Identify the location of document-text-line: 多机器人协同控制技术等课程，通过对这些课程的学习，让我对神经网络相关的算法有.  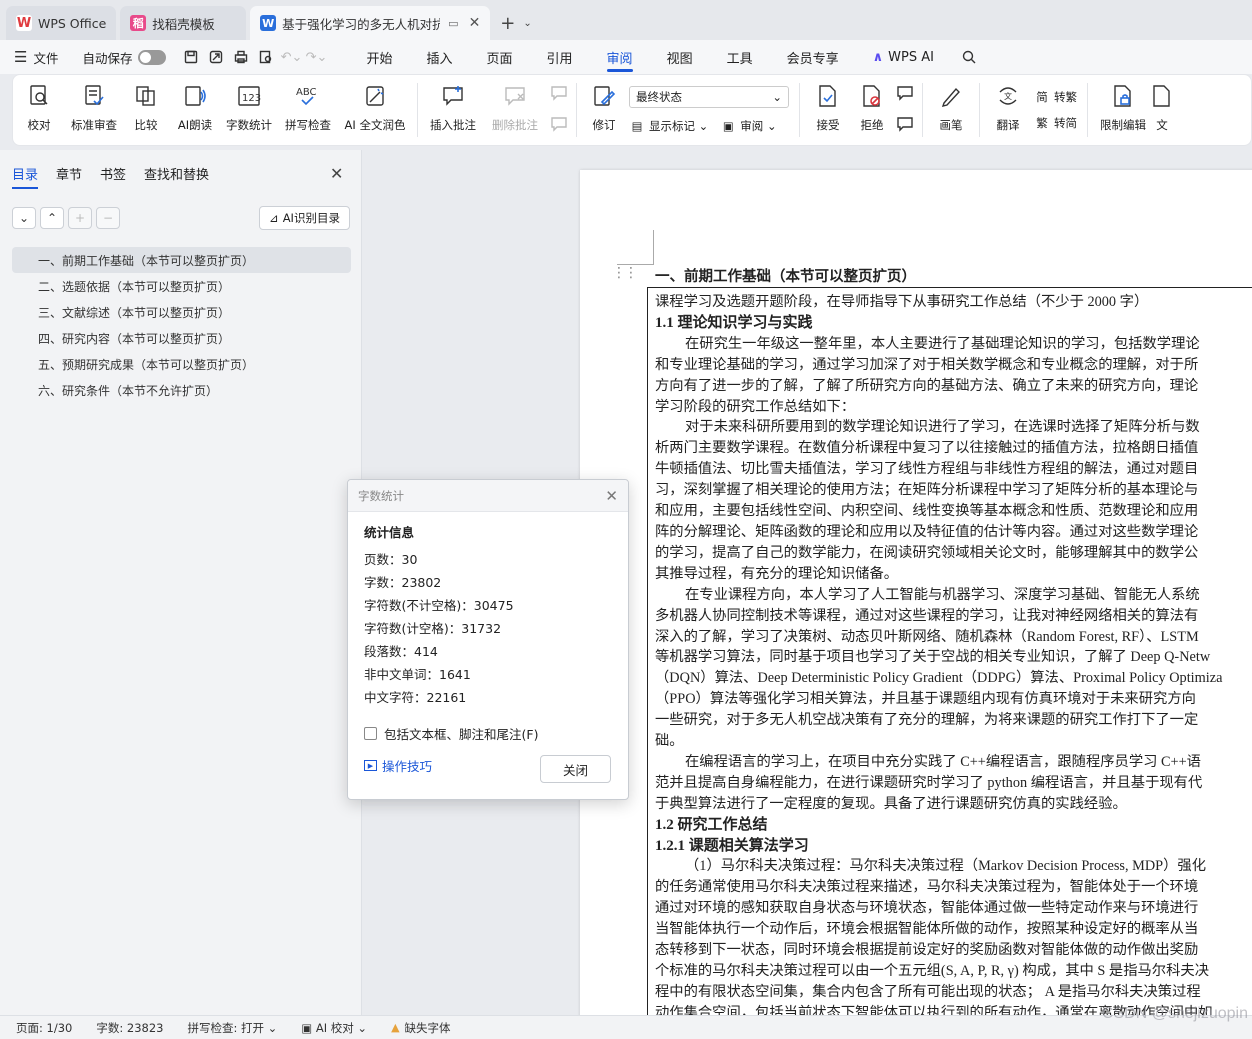
(953, 616).